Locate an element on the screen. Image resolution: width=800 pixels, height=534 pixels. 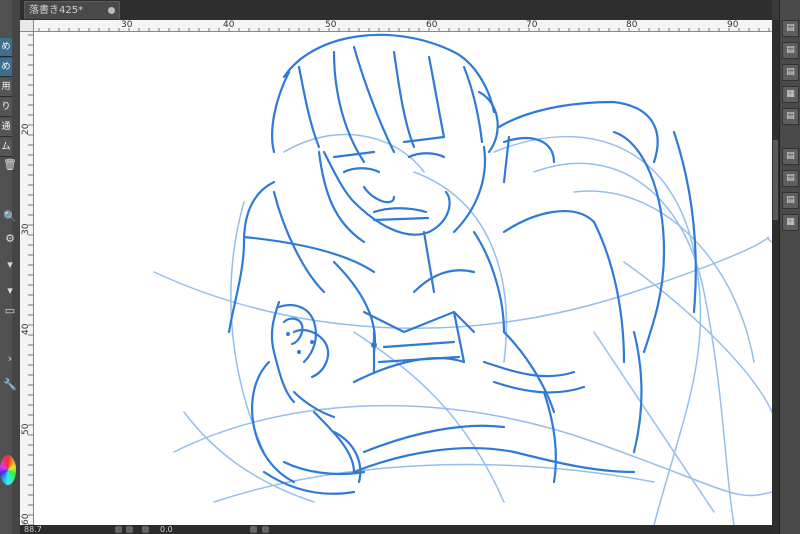
rectangle-icon: ▭ is located at coordinates (10, 310).